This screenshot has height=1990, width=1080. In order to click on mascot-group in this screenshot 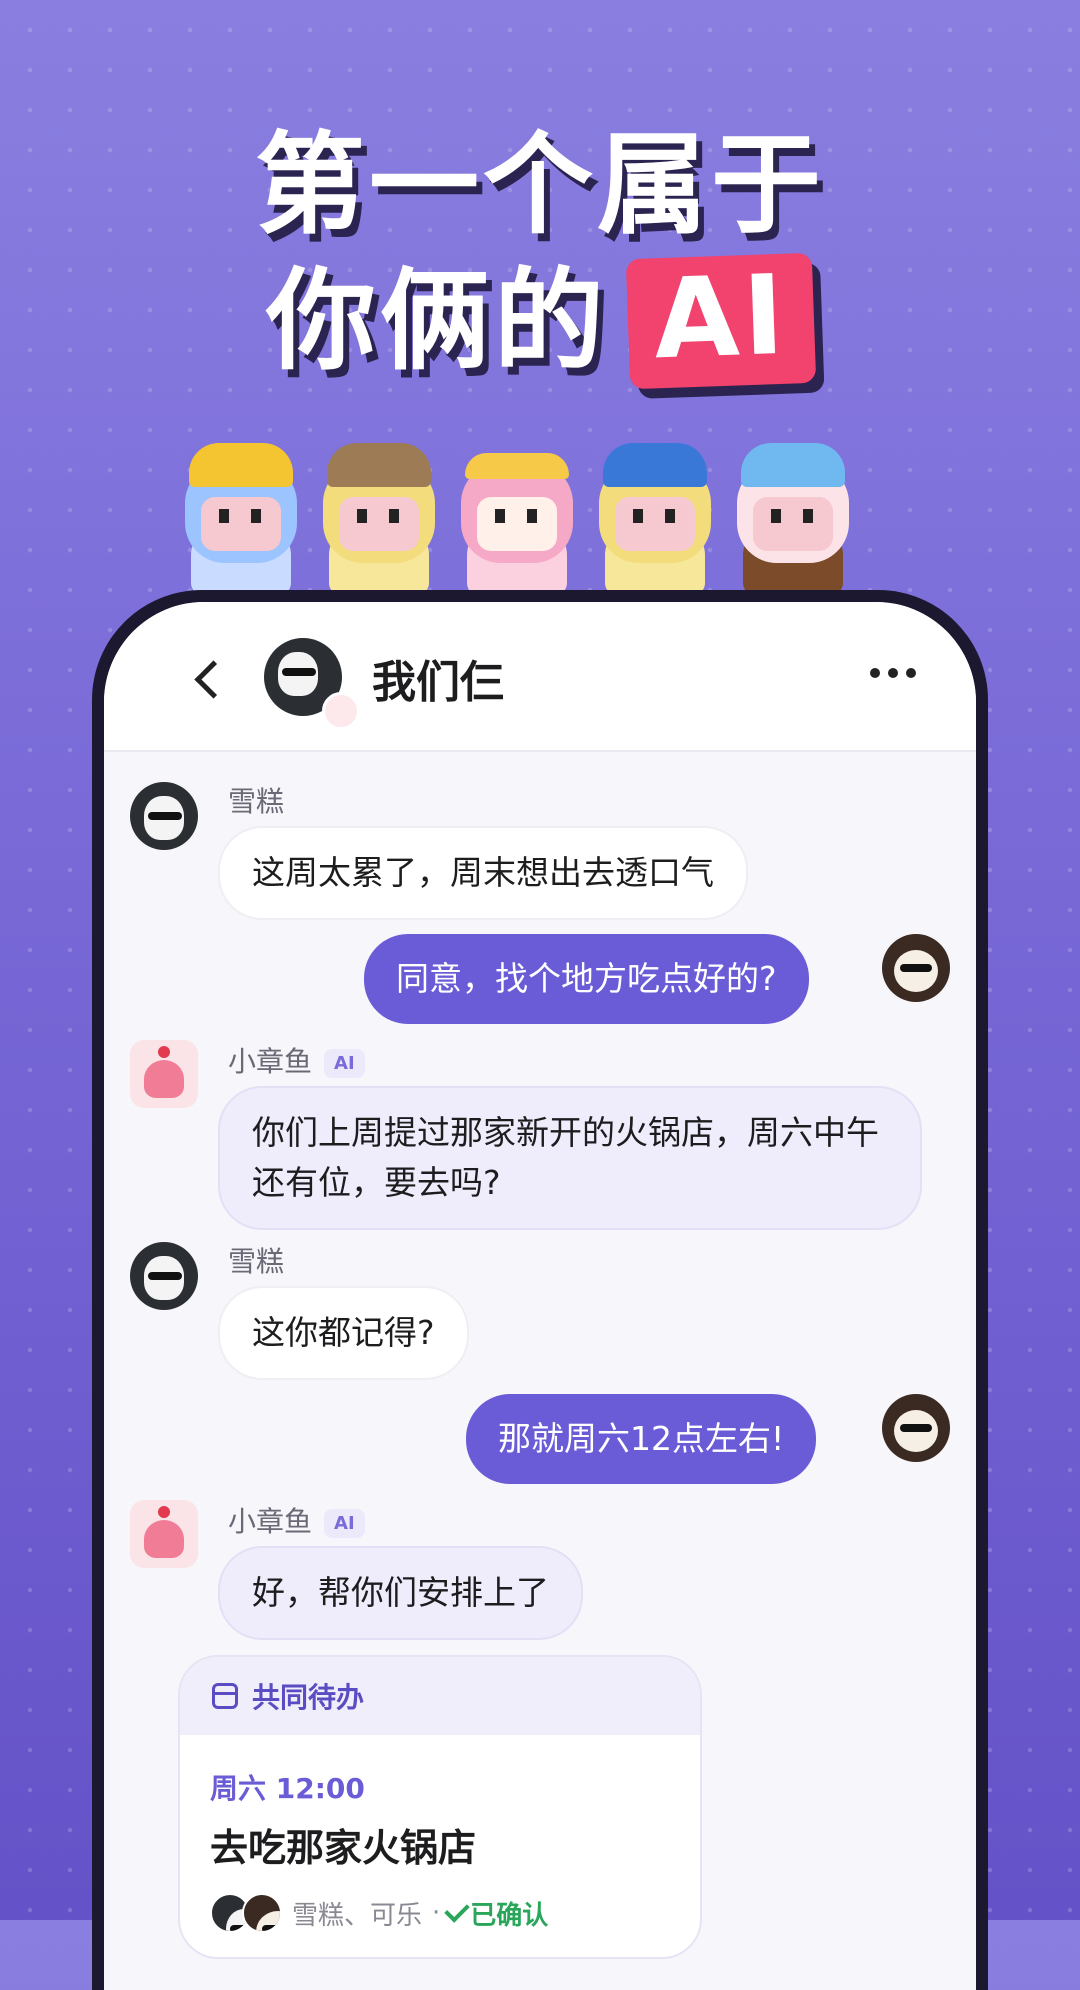, I will do `click(525, 520)`.